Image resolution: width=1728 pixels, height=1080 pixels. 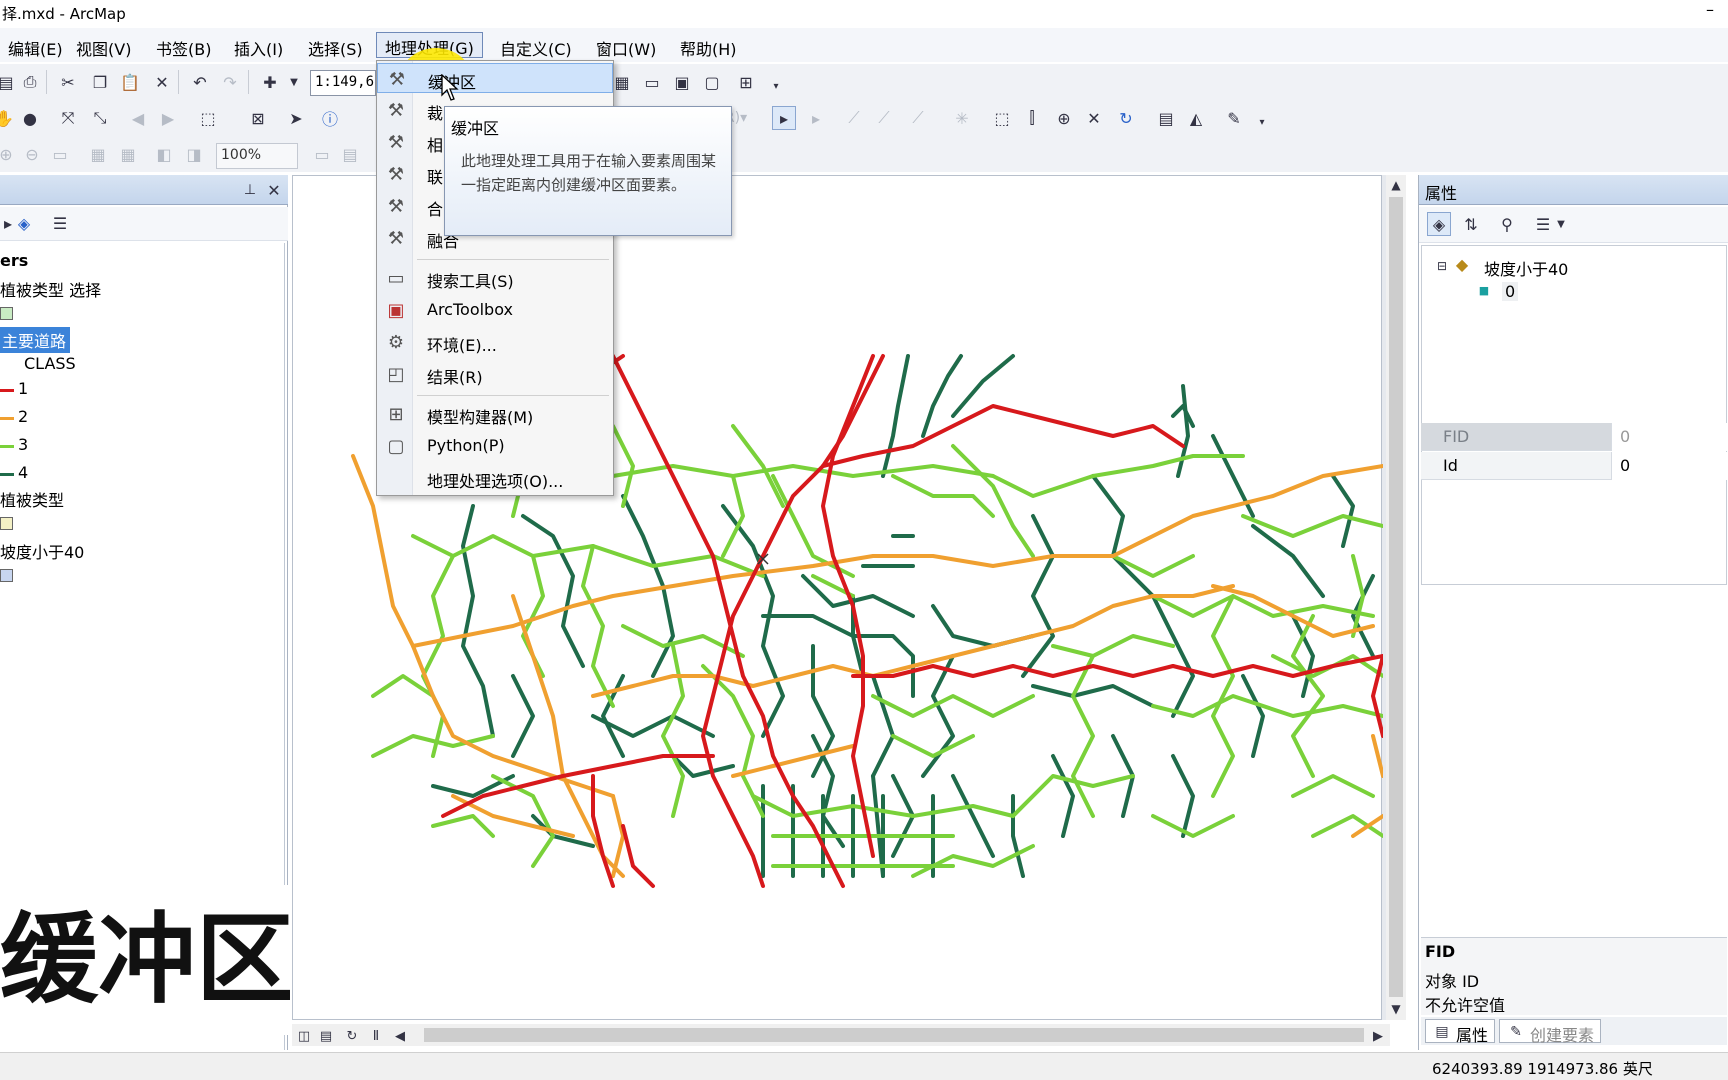 What do you see at coordinates (536, 47) in the screenshot?
I see `menu-customize: 自定义(C)` at bounding box center [536, 47].